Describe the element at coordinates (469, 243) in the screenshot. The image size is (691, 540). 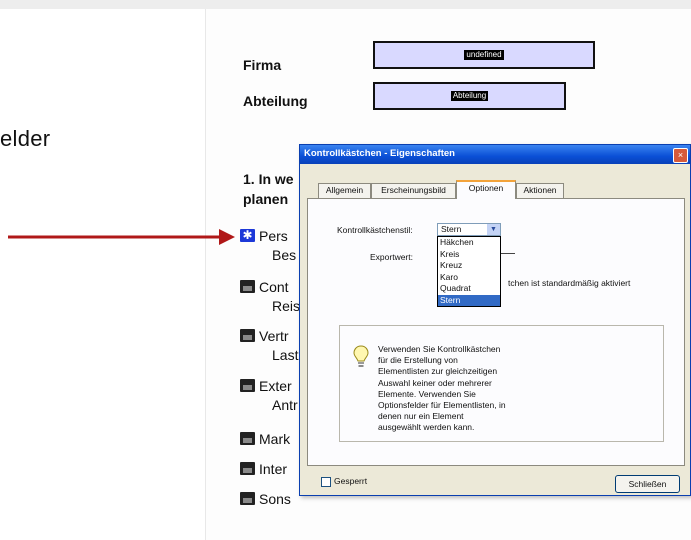
I see `dropdown-option: Häkchen` at that location.